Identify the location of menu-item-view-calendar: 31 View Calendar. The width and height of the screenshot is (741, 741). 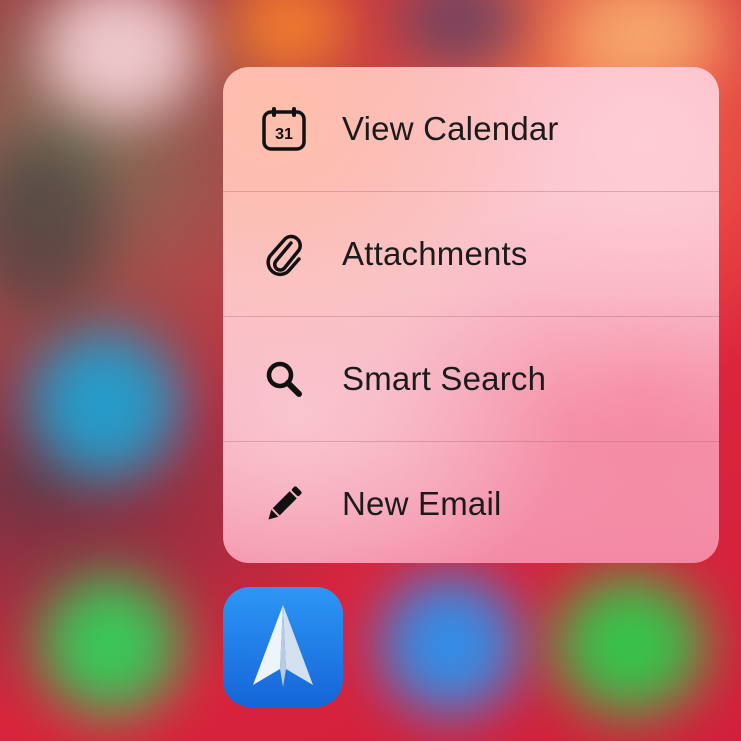
(471, 129).